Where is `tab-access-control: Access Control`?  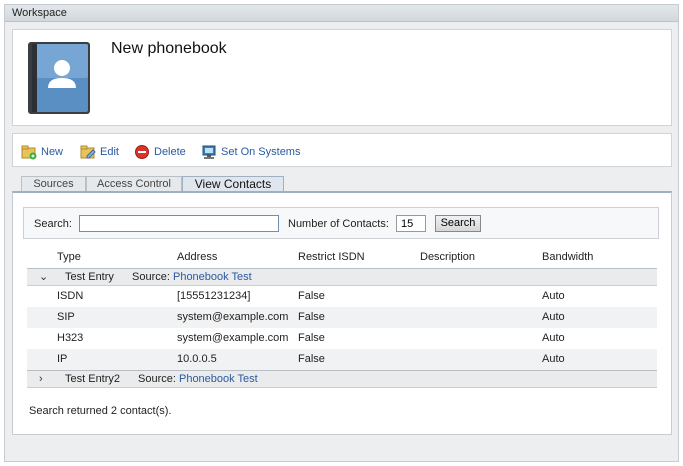 tab-access-control: Access Control is located at coordinates (134, 184).